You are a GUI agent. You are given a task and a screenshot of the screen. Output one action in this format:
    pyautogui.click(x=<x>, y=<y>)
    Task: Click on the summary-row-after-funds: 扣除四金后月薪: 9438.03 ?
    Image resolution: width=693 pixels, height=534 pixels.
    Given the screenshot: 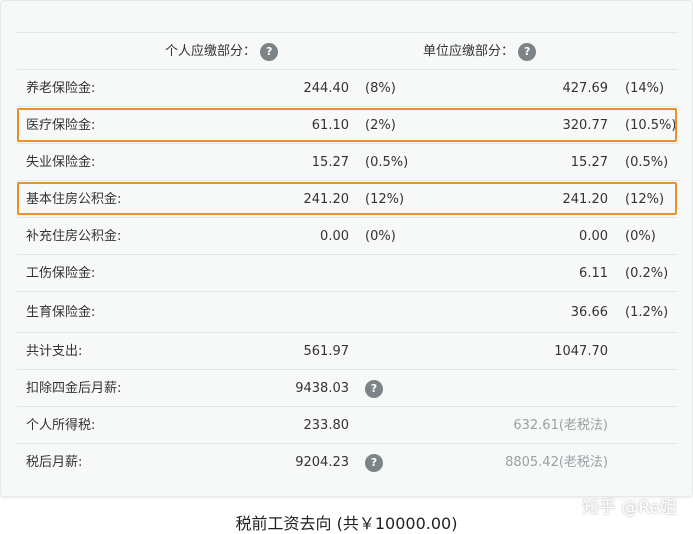 What is the action you would take?
    pyautogui.click(x=347, y=388)
    